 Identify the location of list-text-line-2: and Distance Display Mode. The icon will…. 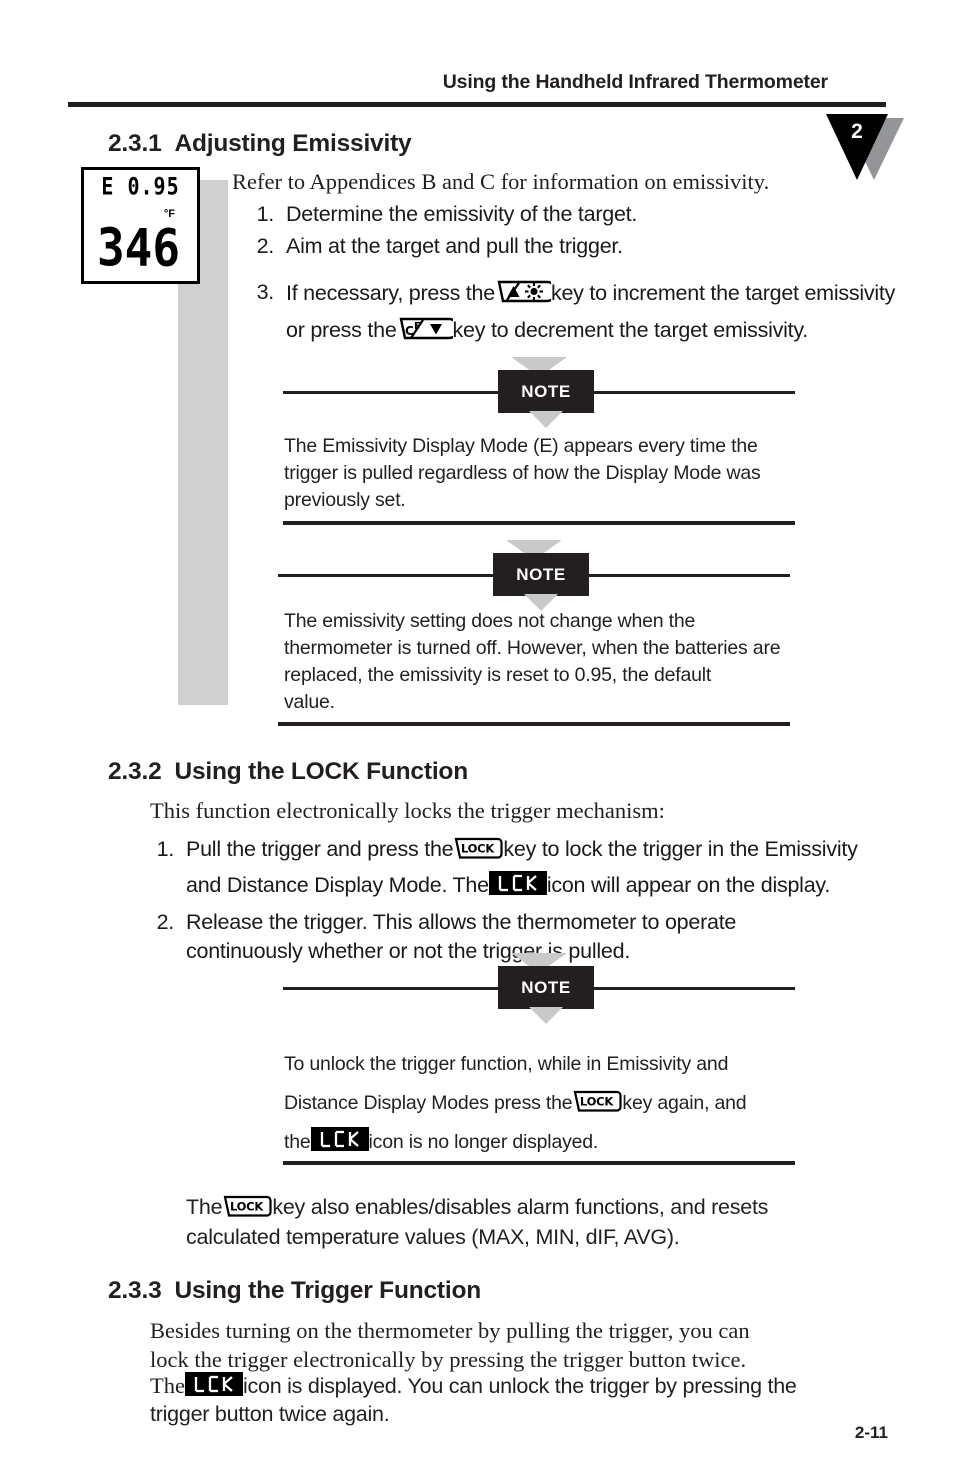
(546, 885).